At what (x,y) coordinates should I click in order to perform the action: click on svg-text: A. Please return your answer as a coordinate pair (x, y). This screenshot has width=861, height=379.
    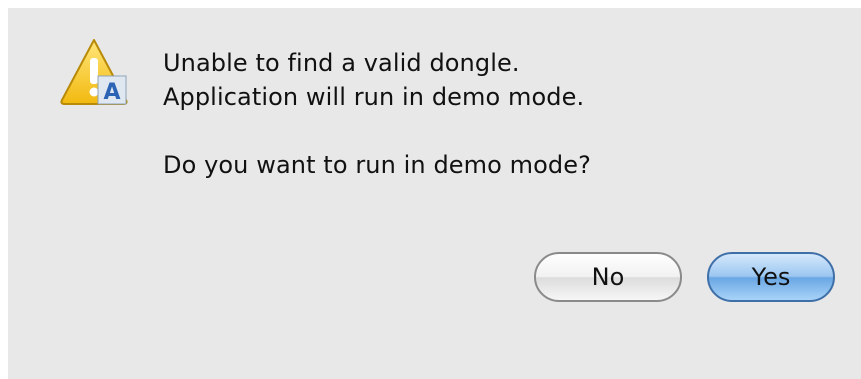
    Looking at the image, I should click on (111, 92).